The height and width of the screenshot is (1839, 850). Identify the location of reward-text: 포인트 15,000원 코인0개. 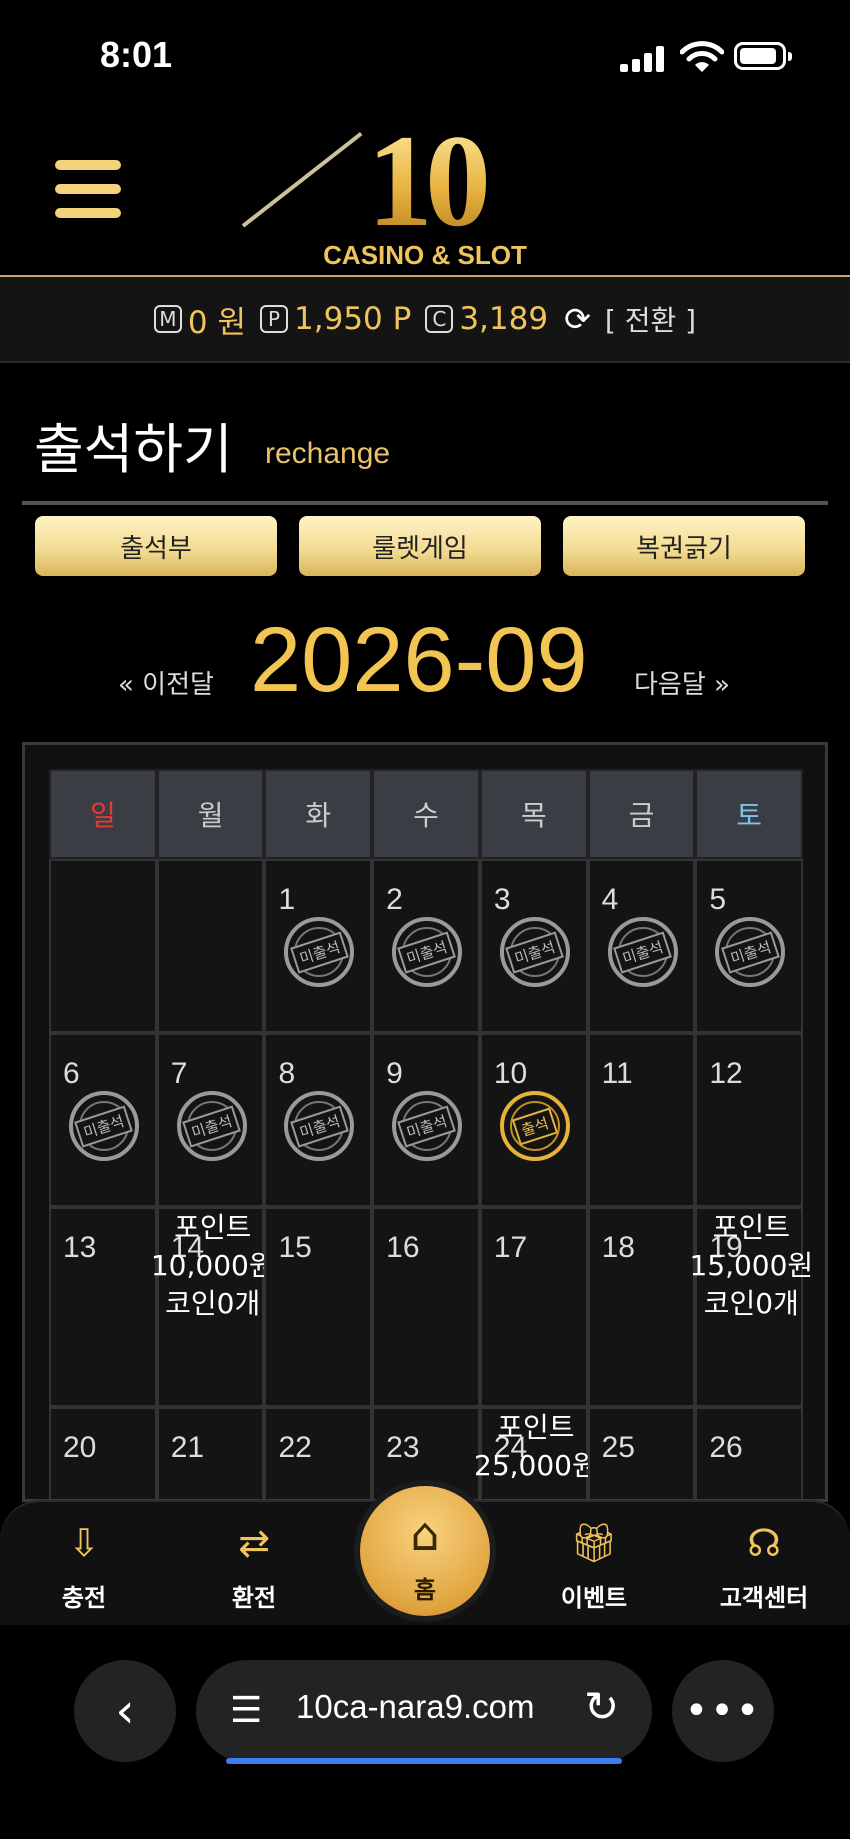
(751, 1265).